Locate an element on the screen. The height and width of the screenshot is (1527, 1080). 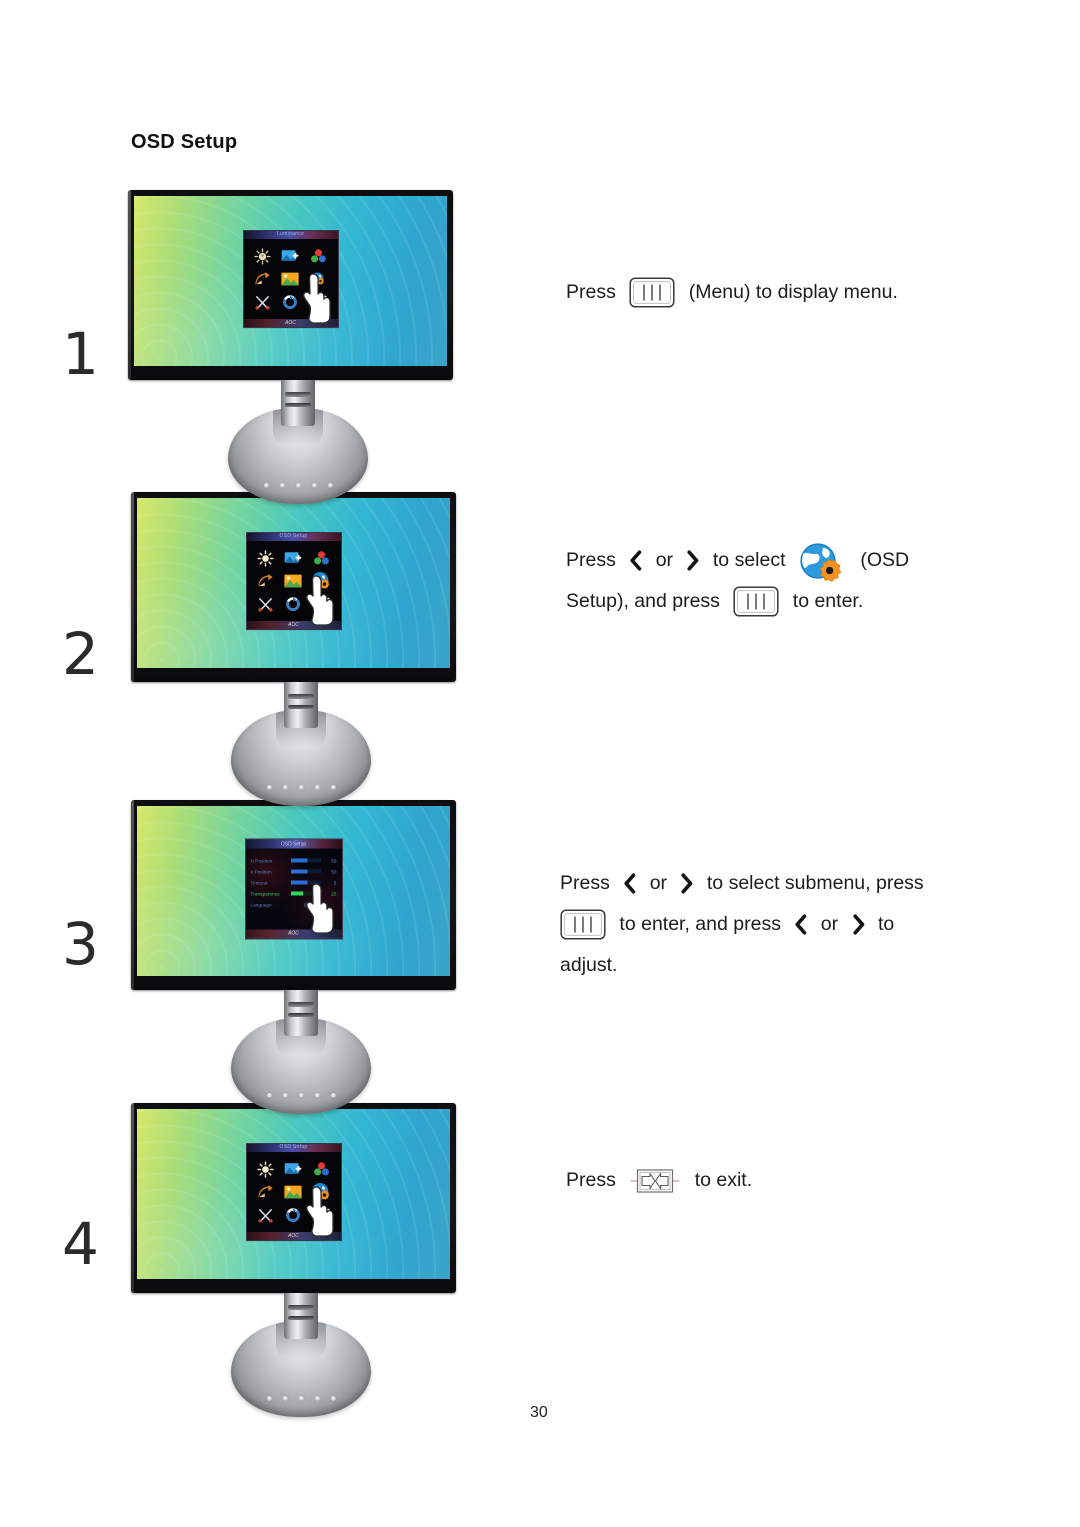
instruction-text: (Menu) to display menu. is located at coordinates (793, 292).